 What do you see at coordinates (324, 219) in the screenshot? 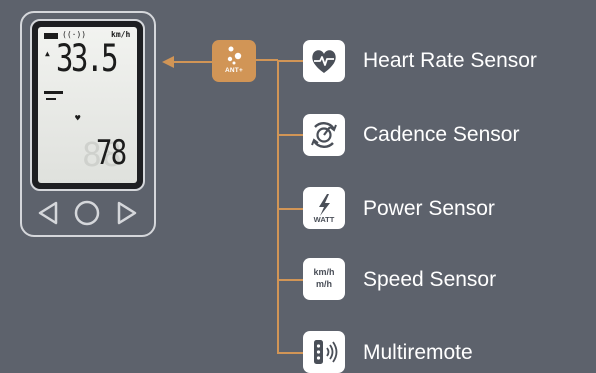
I see `power-icon-text: WATT` at bounding box center [324, 219].